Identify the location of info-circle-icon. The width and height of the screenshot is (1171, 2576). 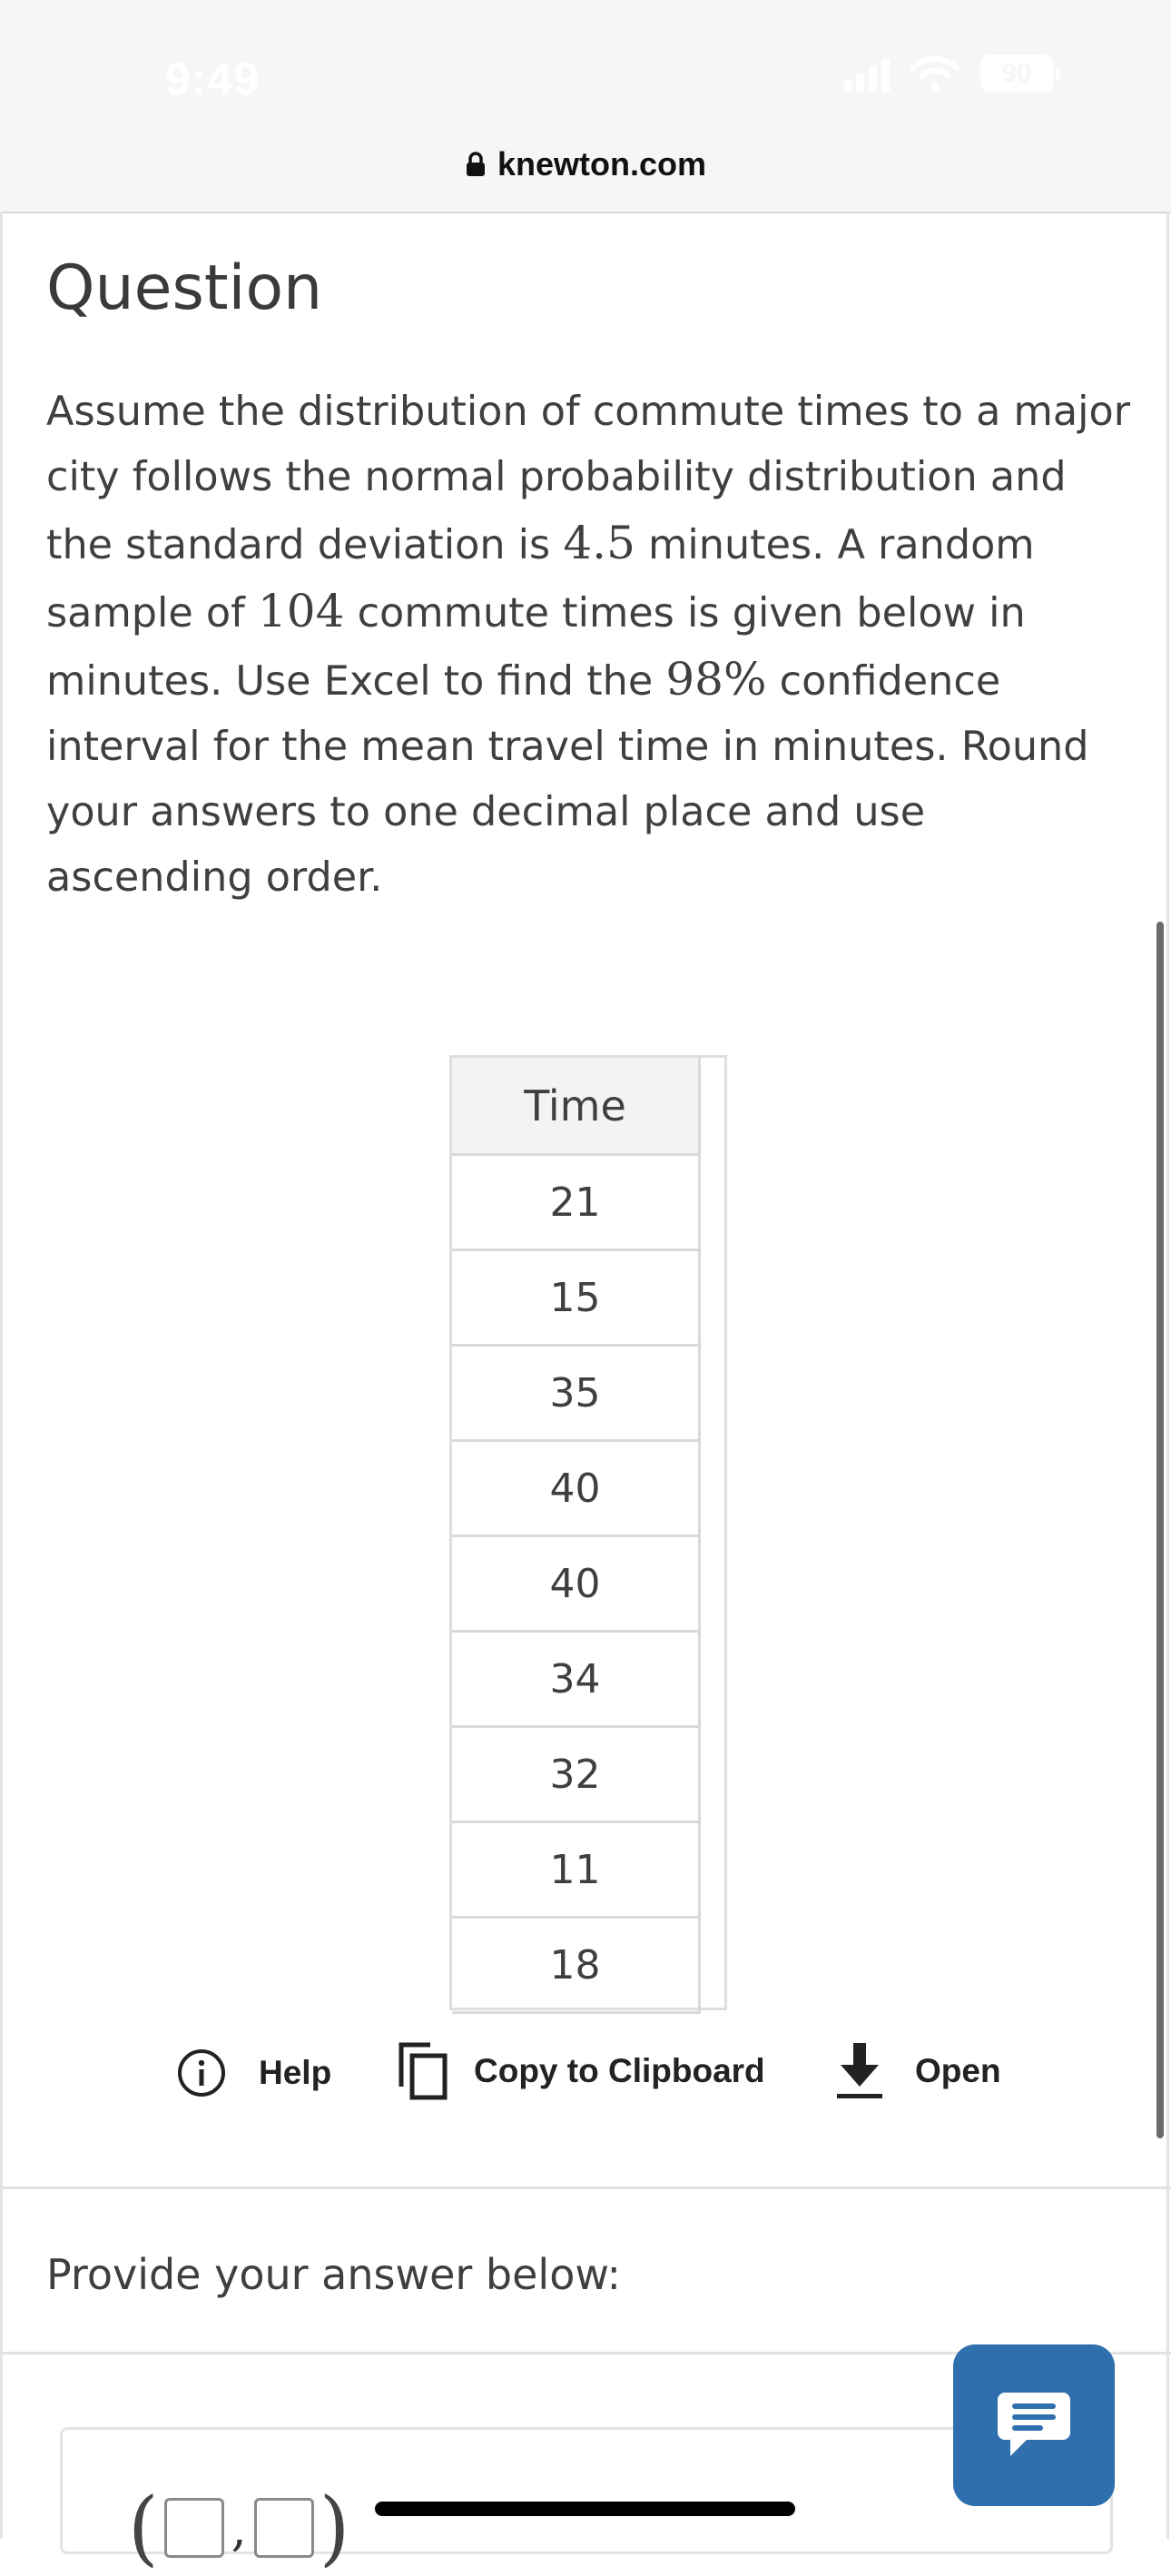
(202, 2073).